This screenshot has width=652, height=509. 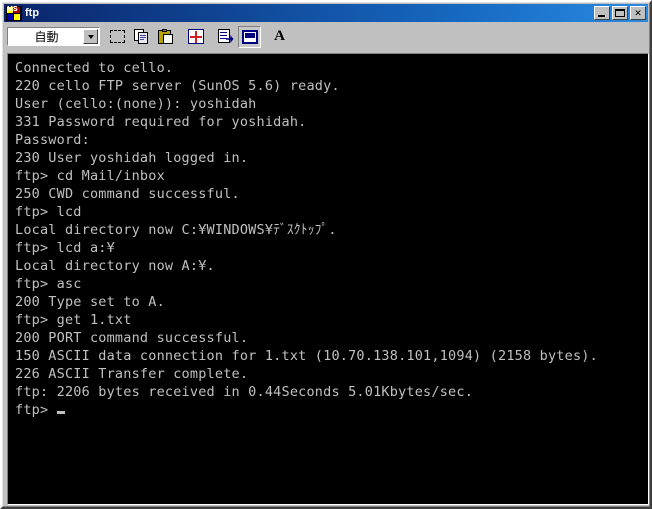 I want to click on copy-icon, so click(x=141, y=36).